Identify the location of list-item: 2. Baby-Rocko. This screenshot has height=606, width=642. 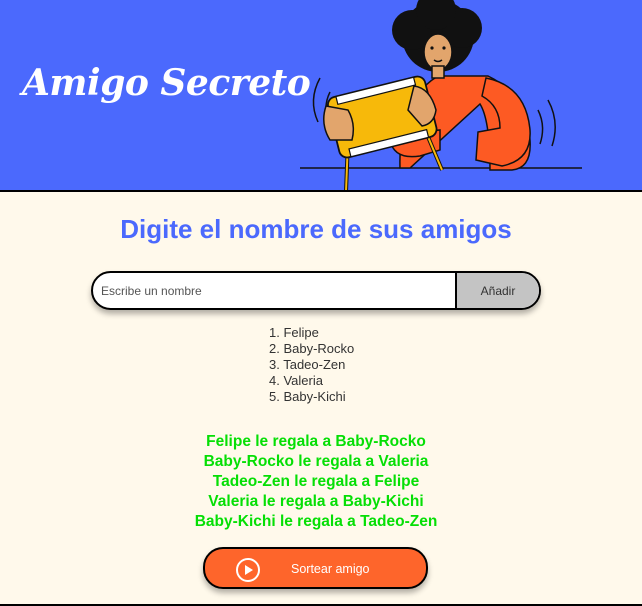
(312, 348).